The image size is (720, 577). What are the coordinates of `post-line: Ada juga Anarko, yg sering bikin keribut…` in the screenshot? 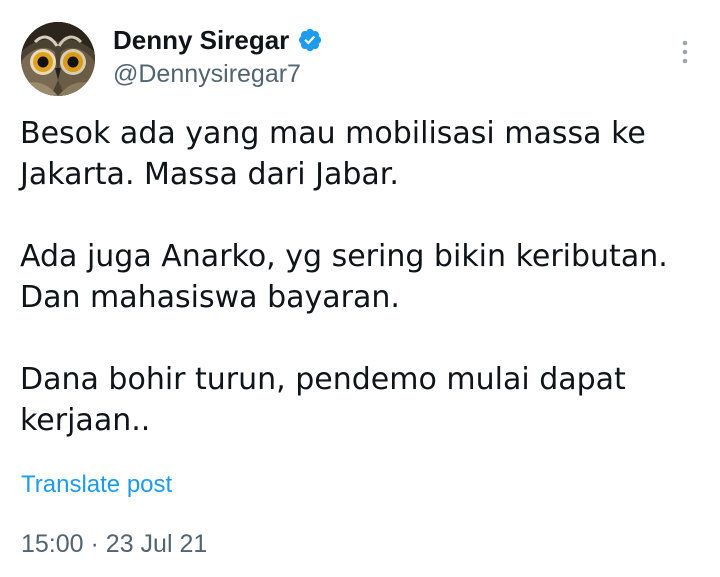 It's located at (344, 256).